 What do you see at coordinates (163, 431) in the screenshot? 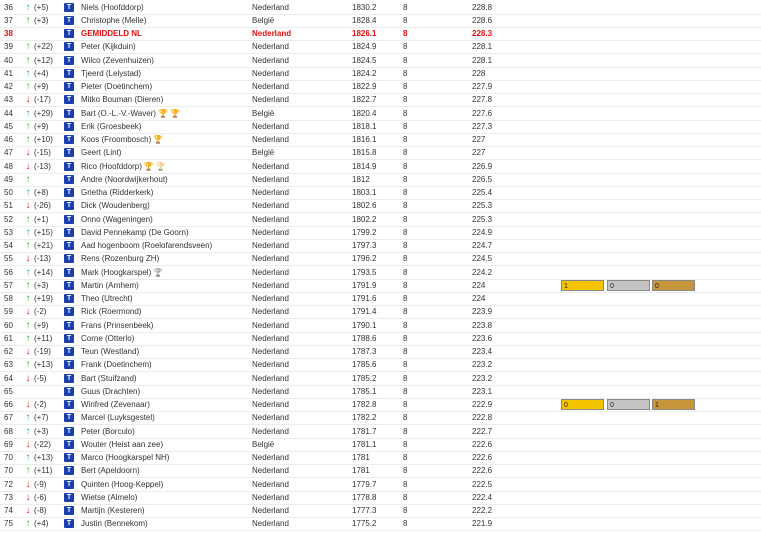
I see `player-name: Peter (Borculo)` at bounding box center [163, 431].